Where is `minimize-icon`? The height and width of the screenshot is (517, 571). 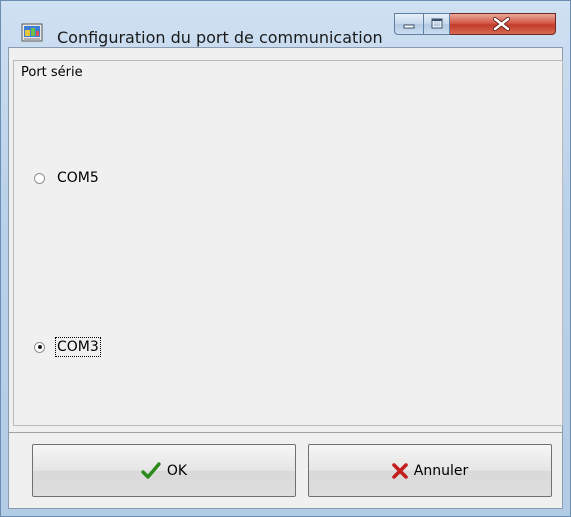
minimize-icon is located at coordinates (409, 26).